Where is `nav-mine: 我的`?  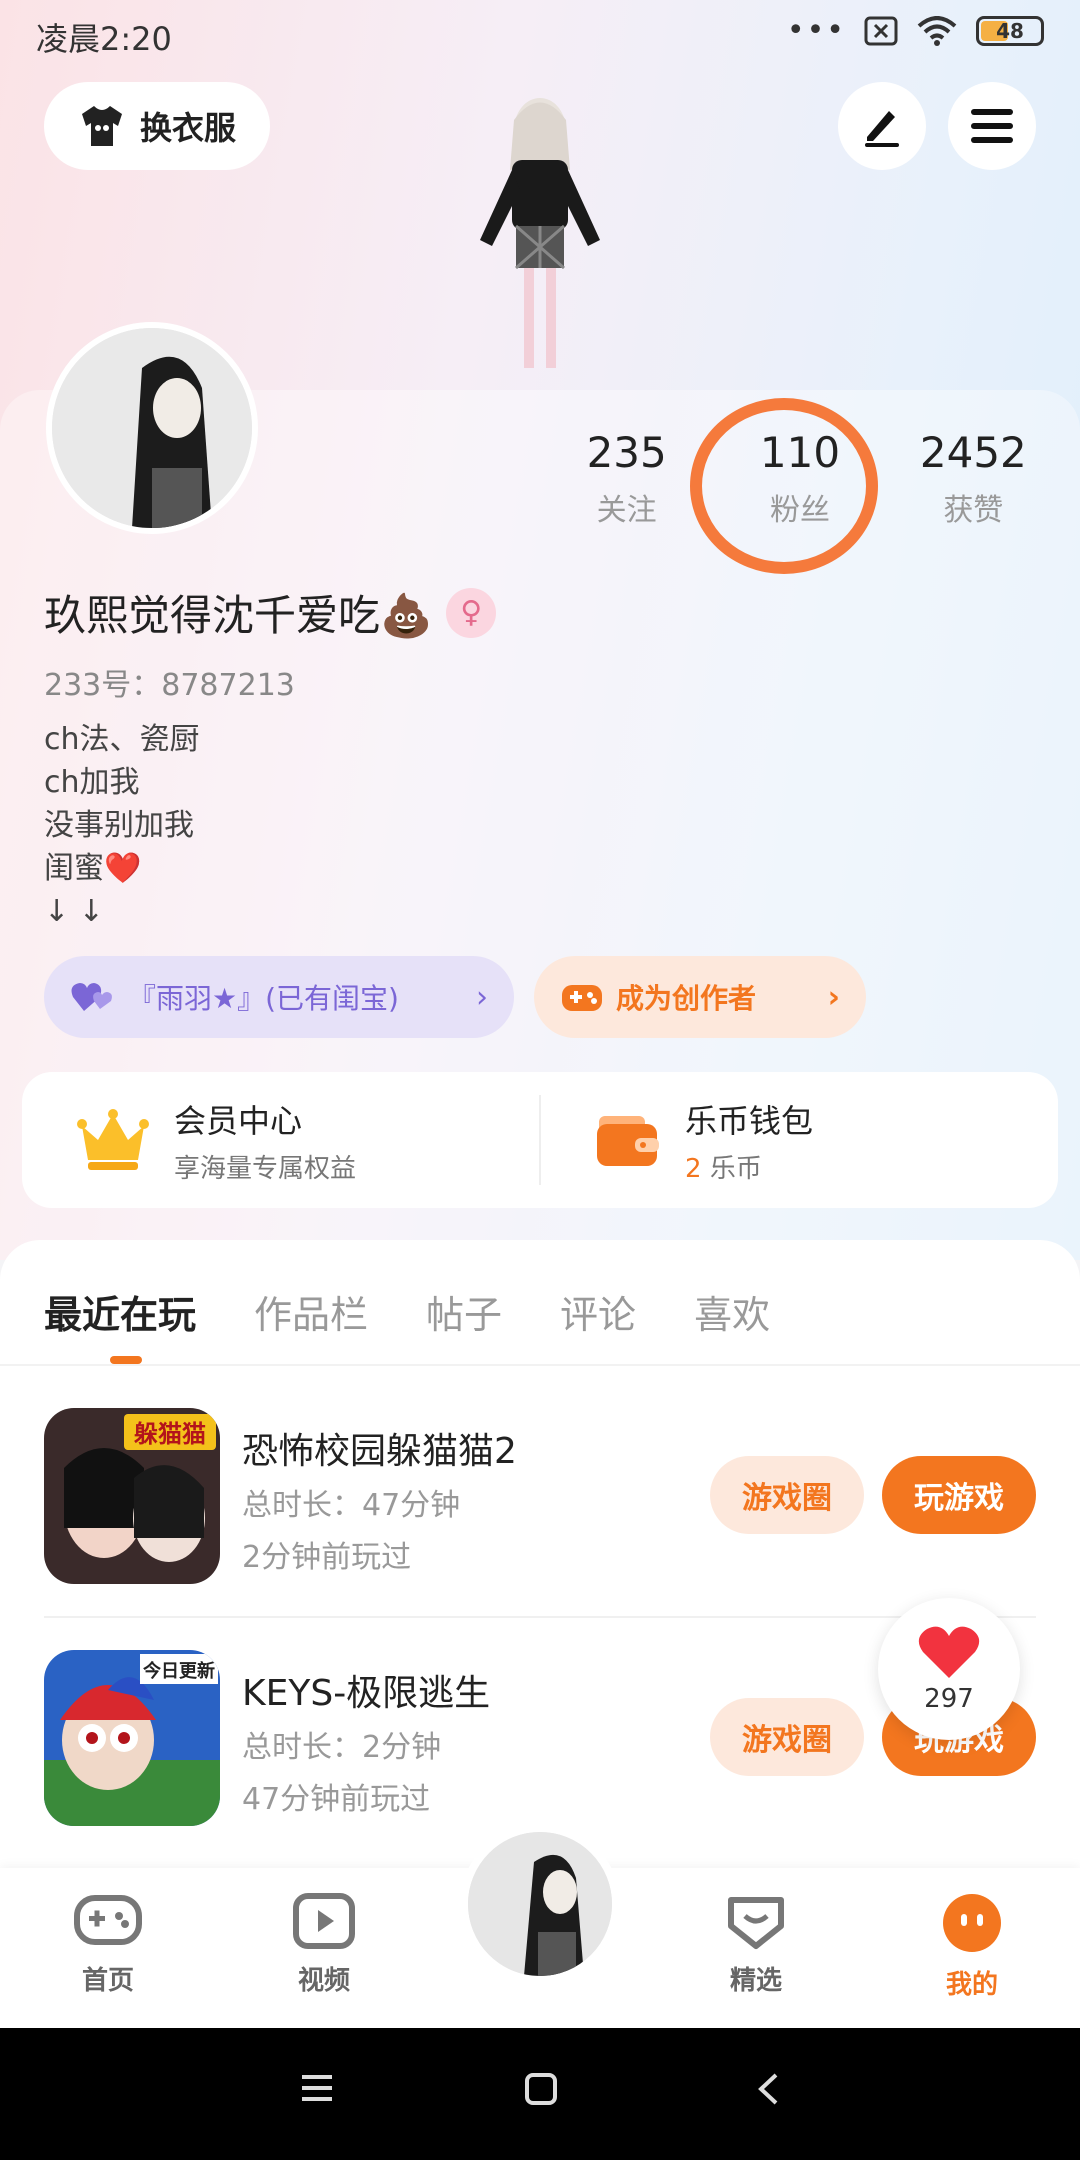
nav-mine: 我的 is located at coordinates (972, 1946).